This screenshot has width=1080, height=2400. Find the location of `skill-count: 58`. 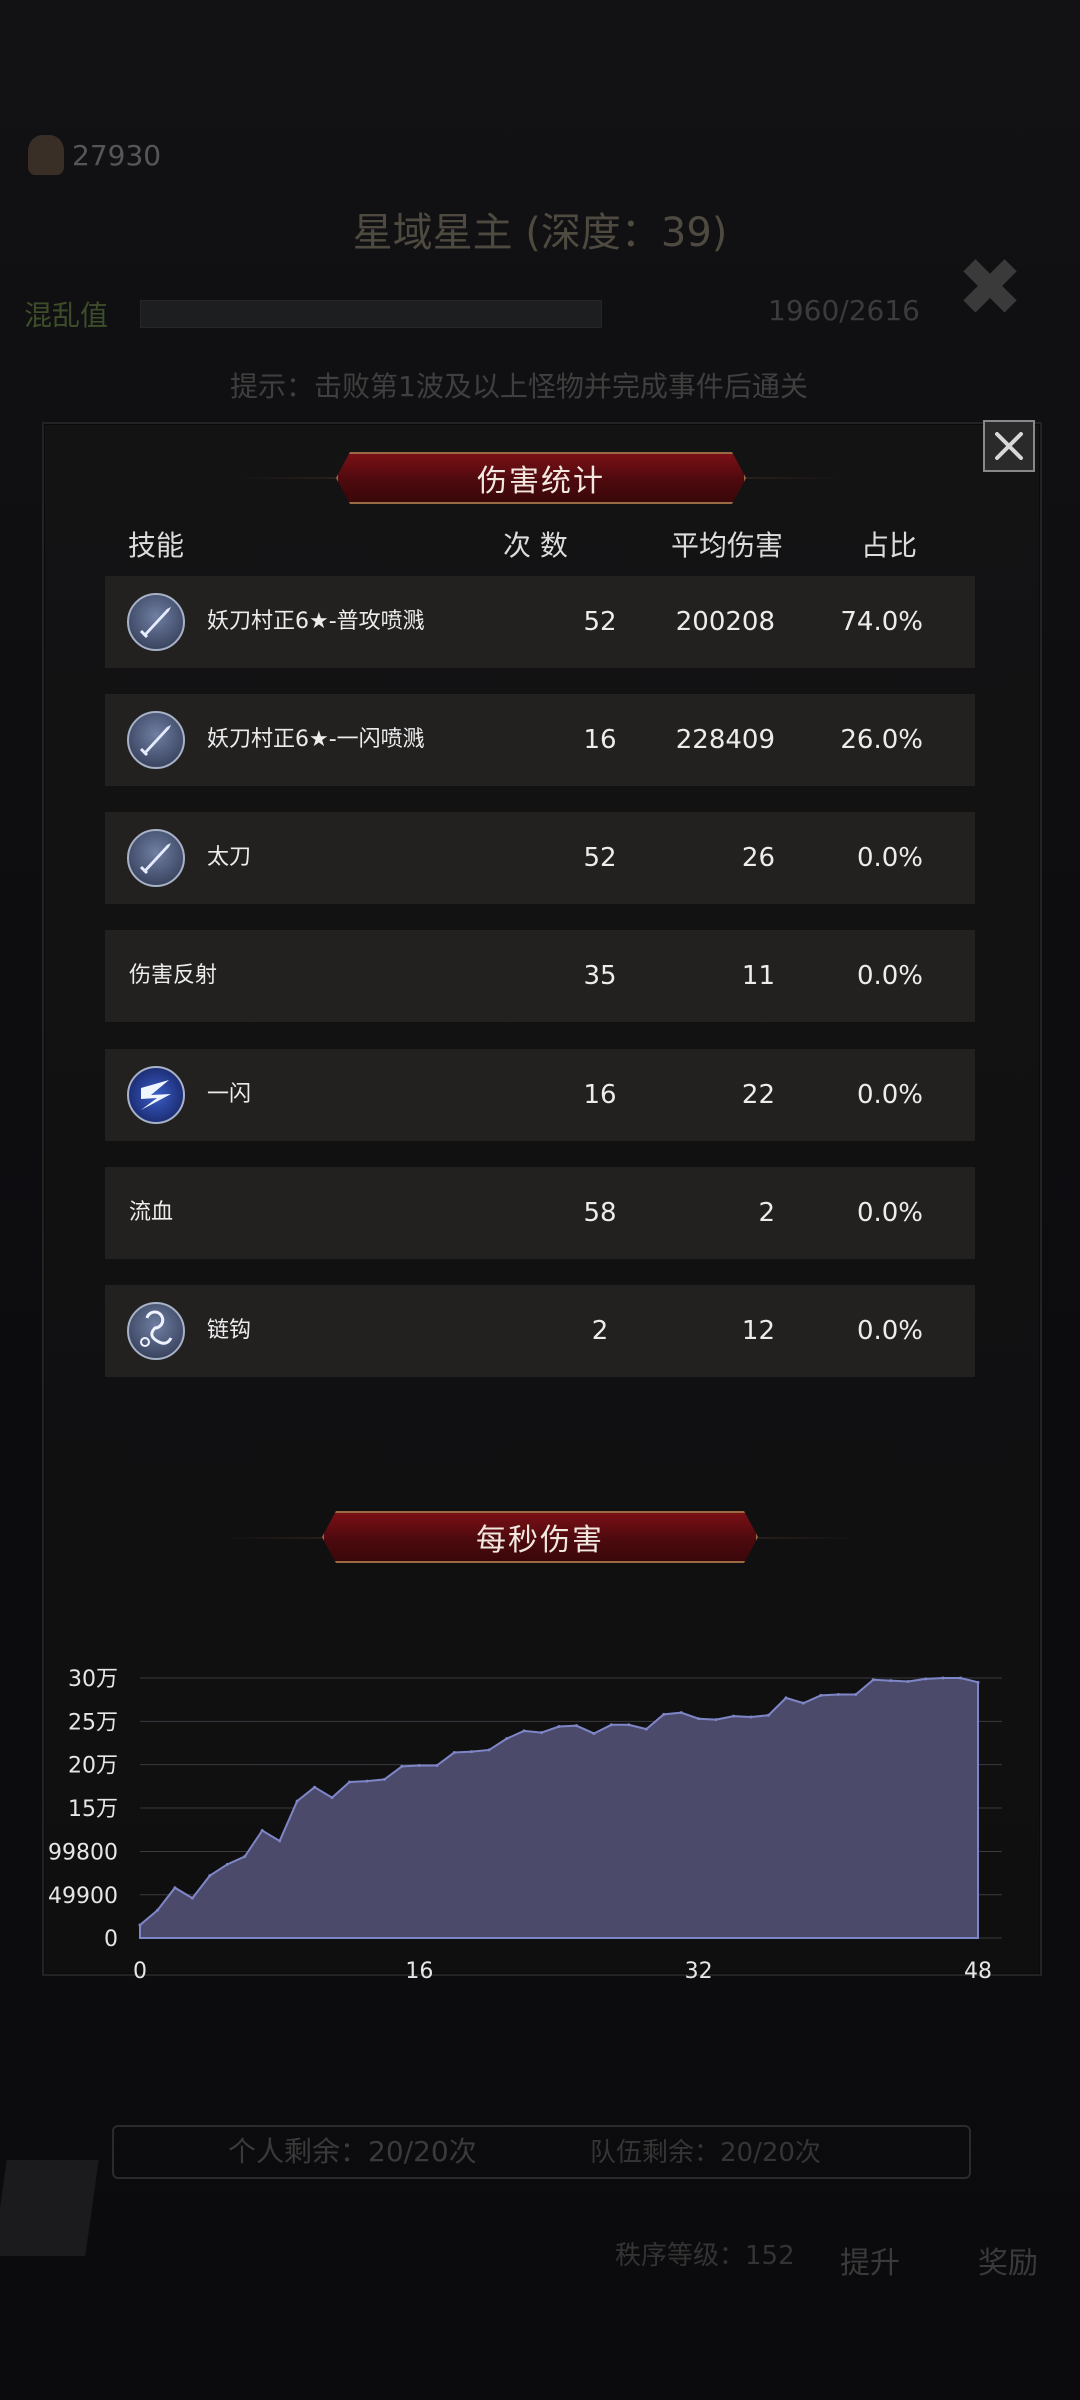

skill-count: 58 is located at coordinates (600, 1213).